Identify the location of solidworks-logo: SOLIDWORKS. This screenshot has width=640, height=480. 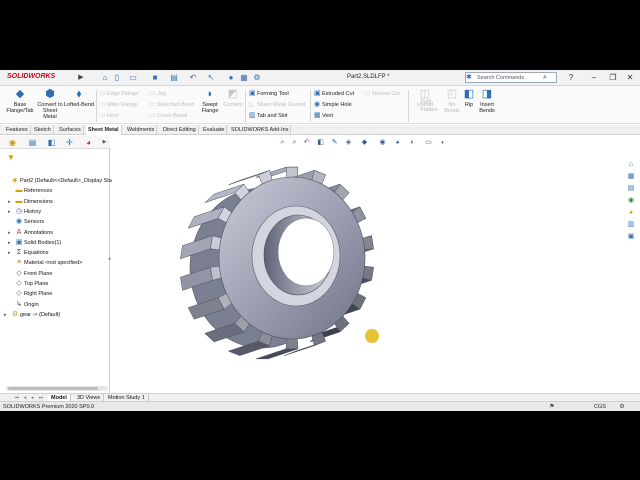
(31, 76).